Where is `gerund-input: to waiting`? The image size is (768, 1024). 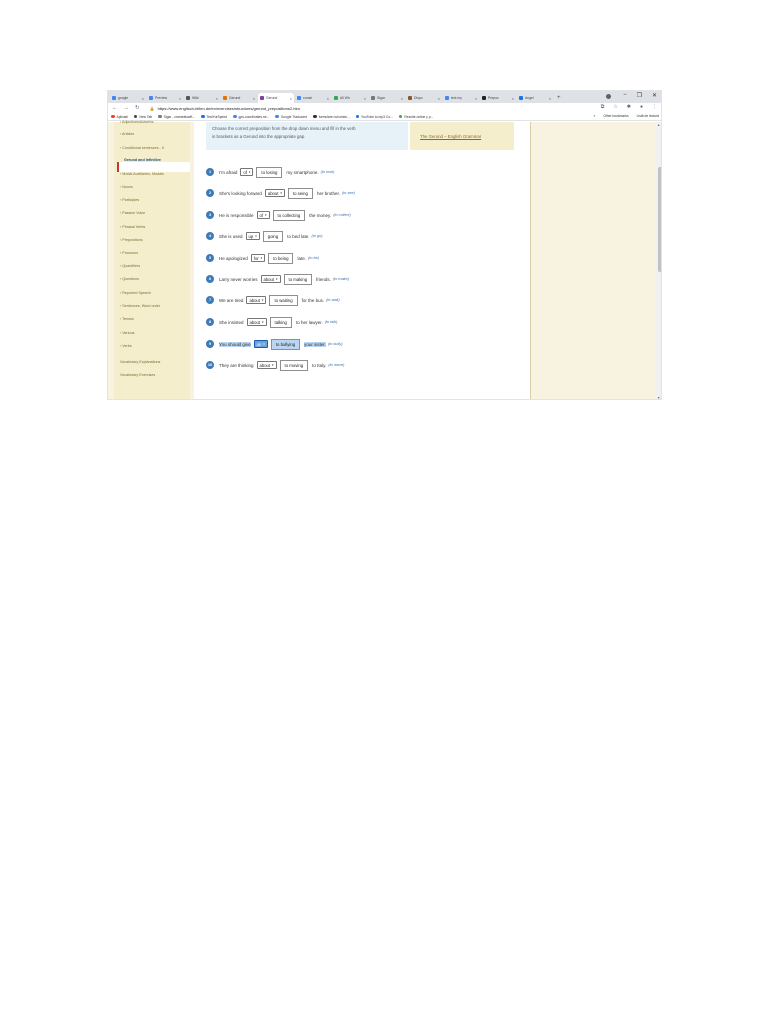
gerund-input: to waiting is located at coordinates (283, 300).